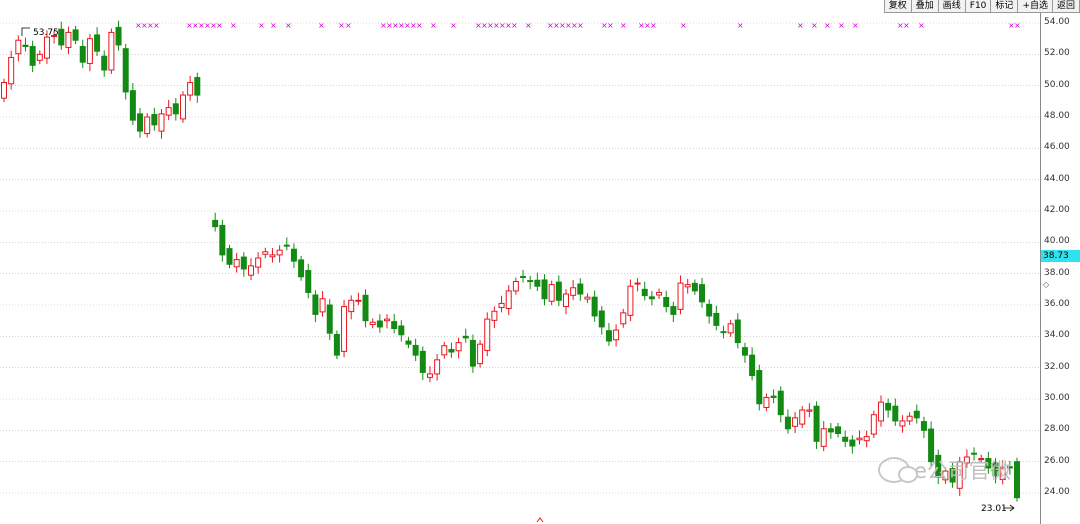 Image resolution: width=1080 pixels, height=524 pixels. Describe the element at coordinates (1035, 6) in the screenshot. I see `toolbar-button-add-watchlist: +自选` at that location.